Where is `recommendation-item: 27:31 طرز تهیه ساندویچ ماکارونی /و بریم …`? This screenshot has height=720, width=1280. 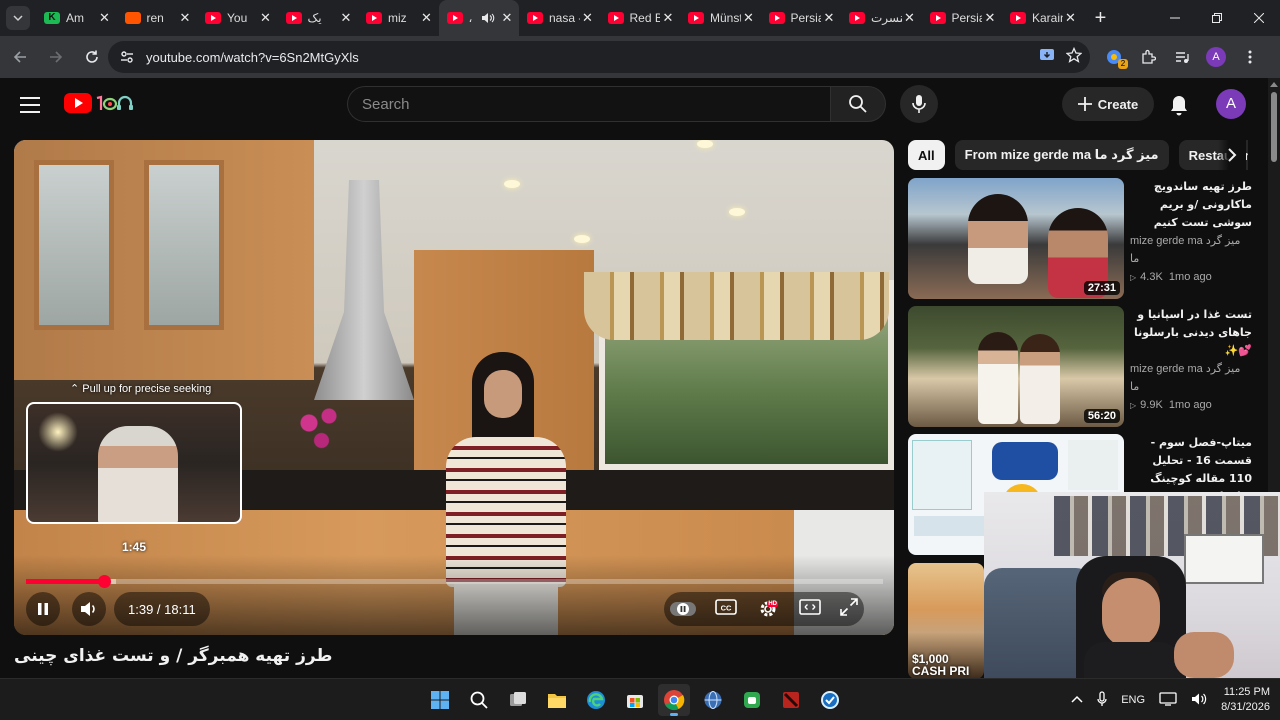
recommendation-item: 27:31 طرز تهیه ساندویچ ماکارونی /و بریم … is located at coordinates (1083, 239).